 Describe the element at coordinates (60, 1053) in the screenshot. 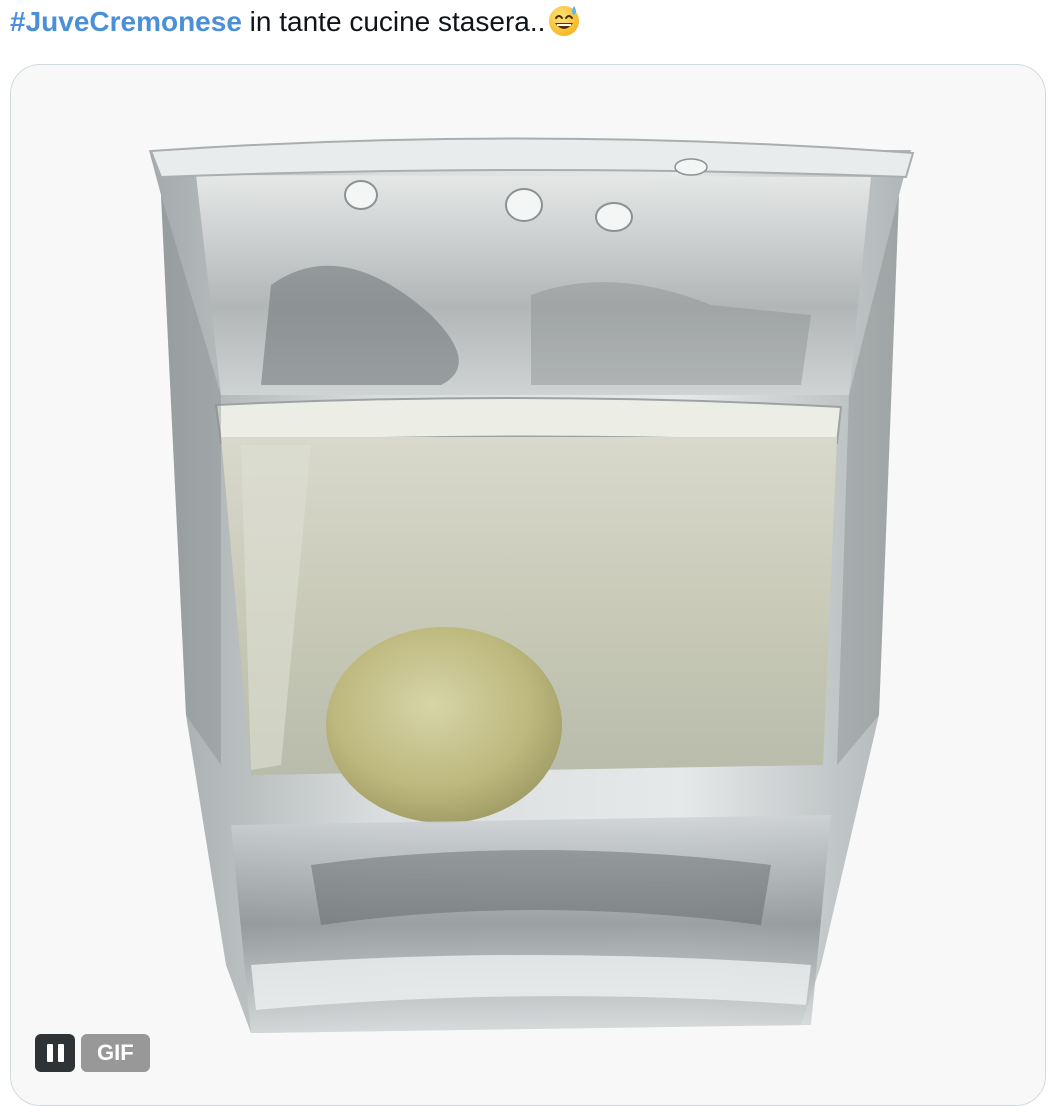

I see `pause-icon-bar` at that location.